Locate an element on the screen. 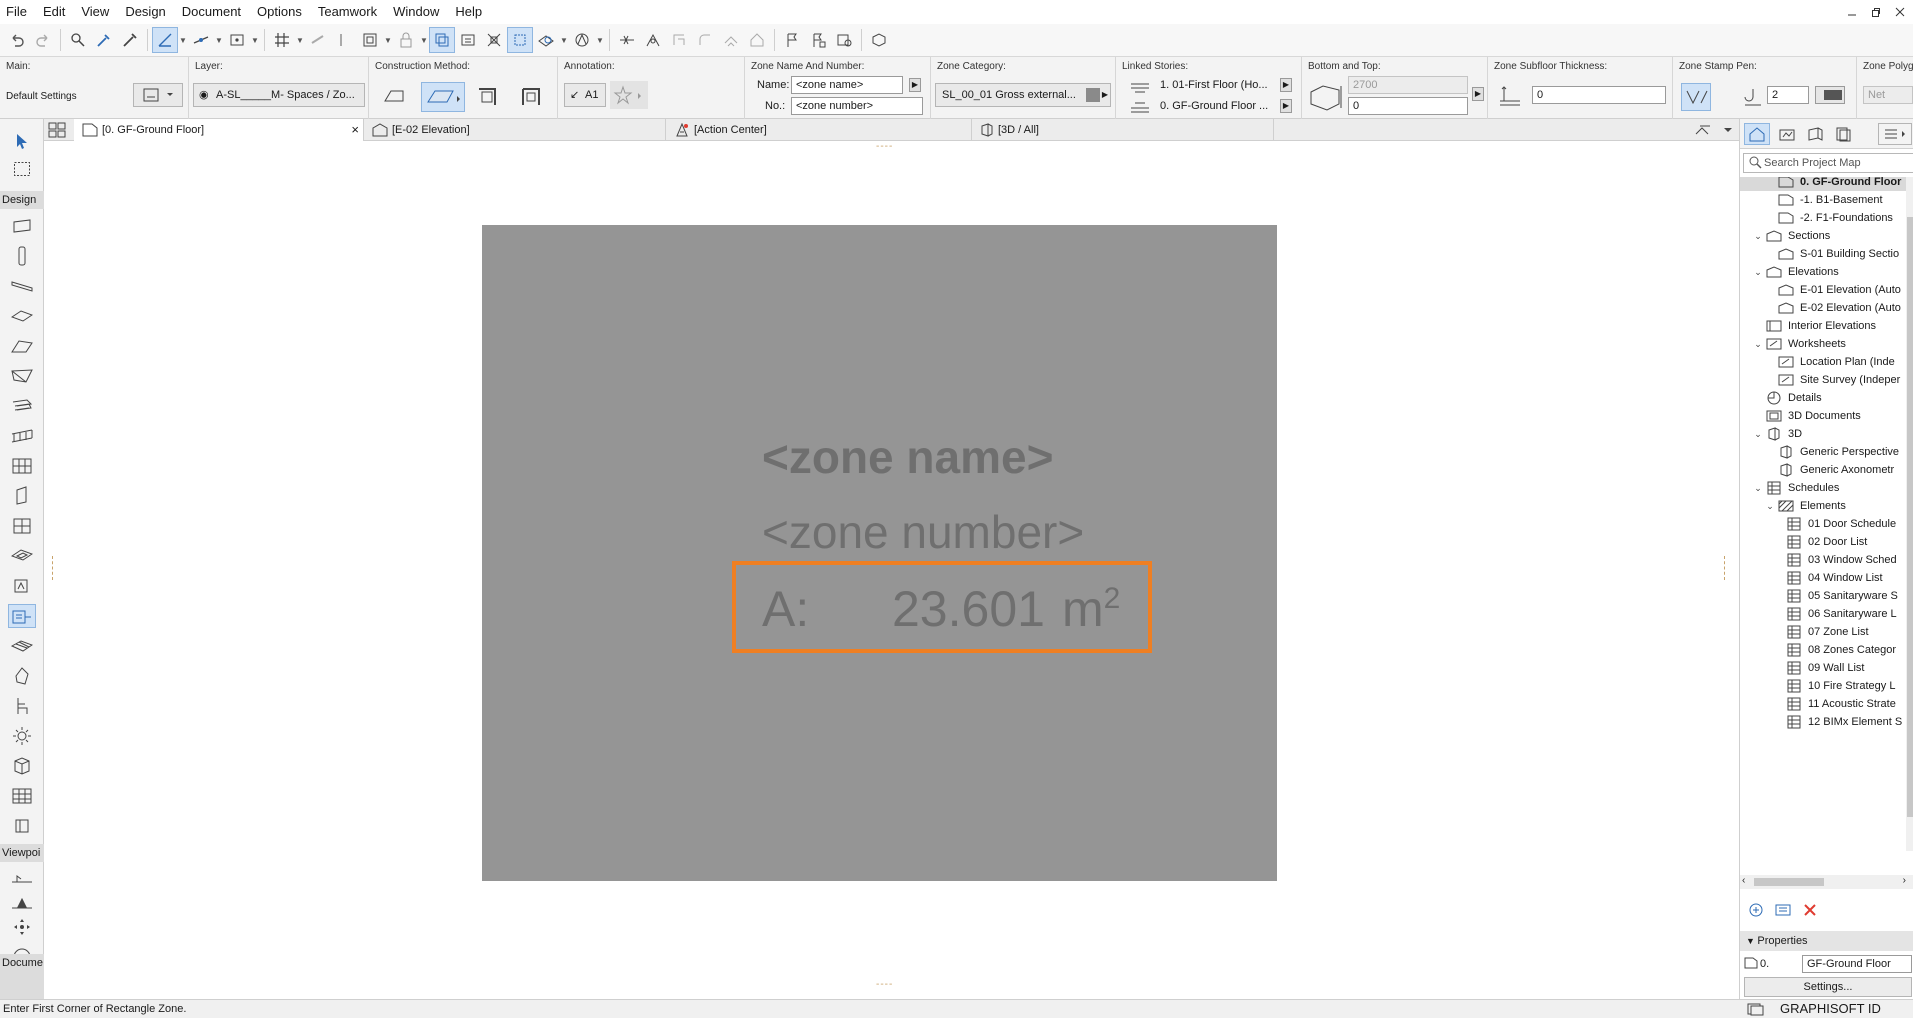 This screenshot has height=1018, width=1913. tab-3d-all: [3D / All] is located at coordinates (1123, 130).